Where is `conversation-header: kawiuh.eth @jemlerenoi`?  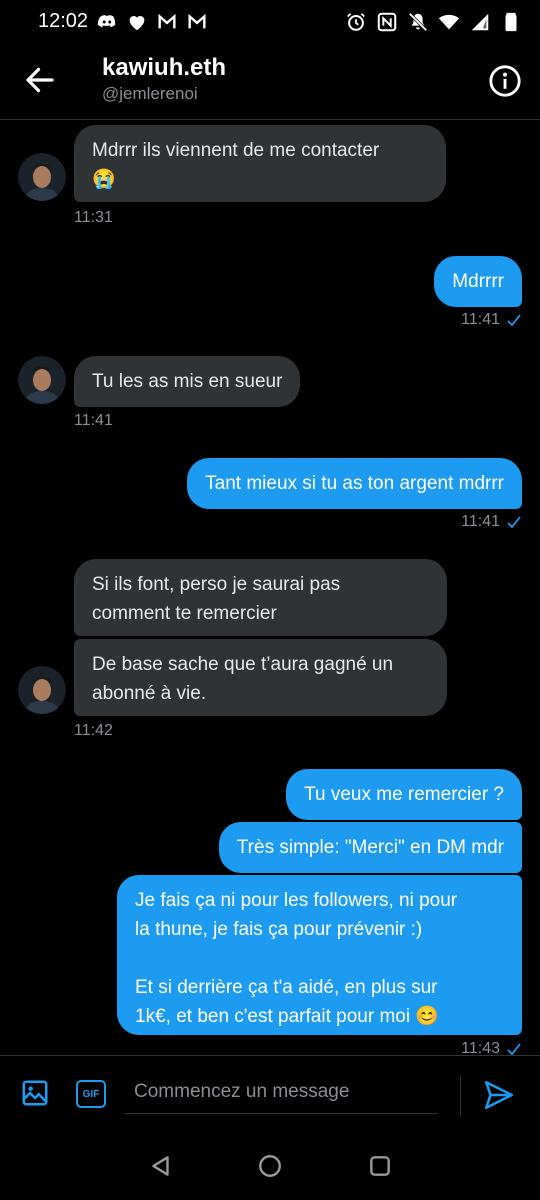 conversation-header: kawiuh.eth @jemlerenoi is located at coordinates (270, 83).